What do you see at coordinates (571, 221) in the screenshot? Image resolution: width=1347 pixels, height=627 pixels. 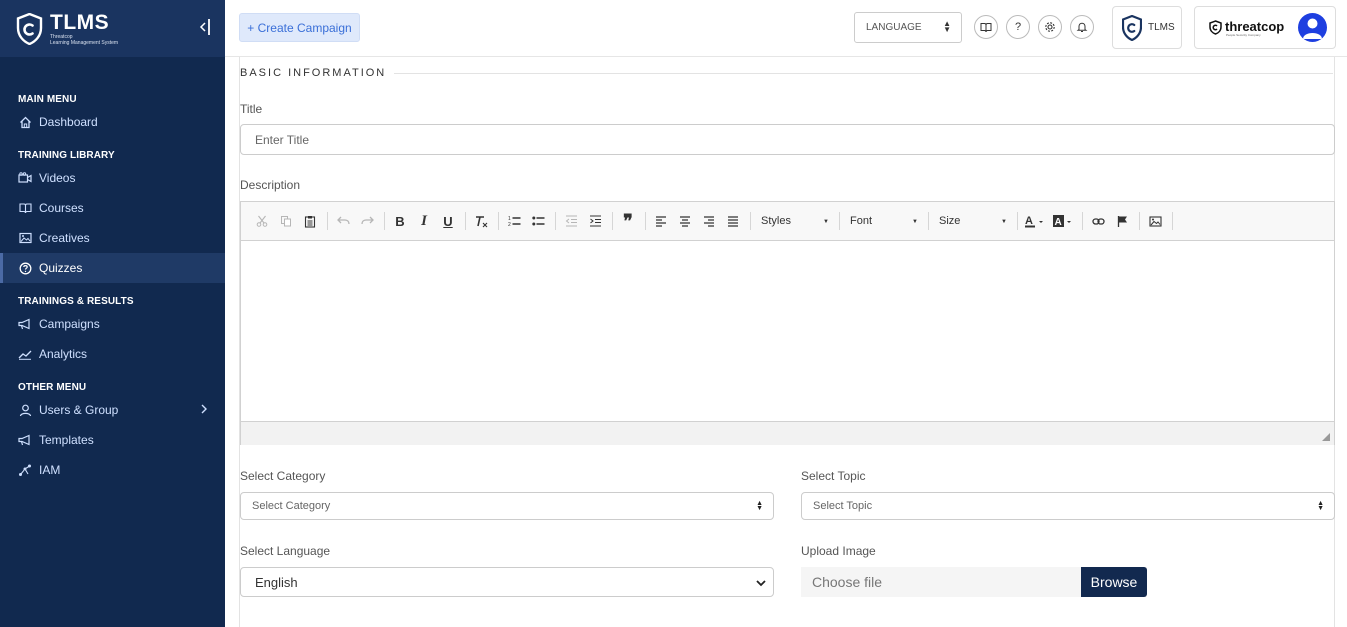 I see `outdent-icon` at bounding box center [571, 221].